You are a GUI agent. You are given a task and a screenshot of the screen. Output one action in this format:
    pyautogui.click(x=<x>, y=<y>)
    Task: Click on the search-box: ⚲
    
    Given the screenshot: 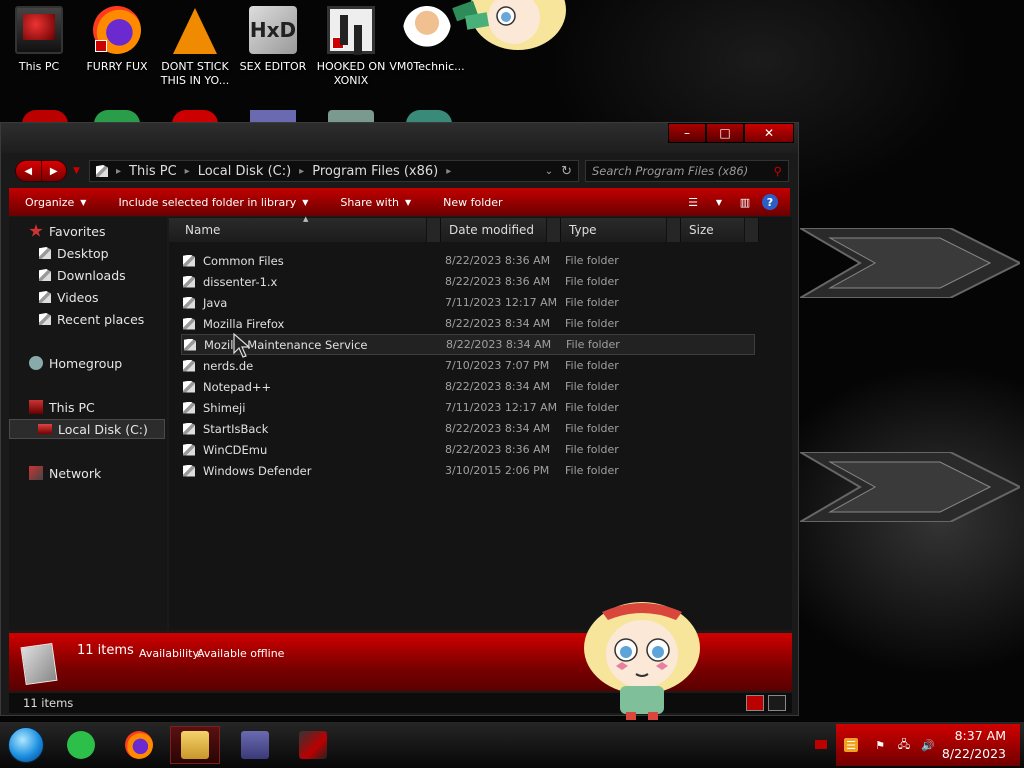 What is the action you would take?
    pyautogui.click(x=687, y=171)
    